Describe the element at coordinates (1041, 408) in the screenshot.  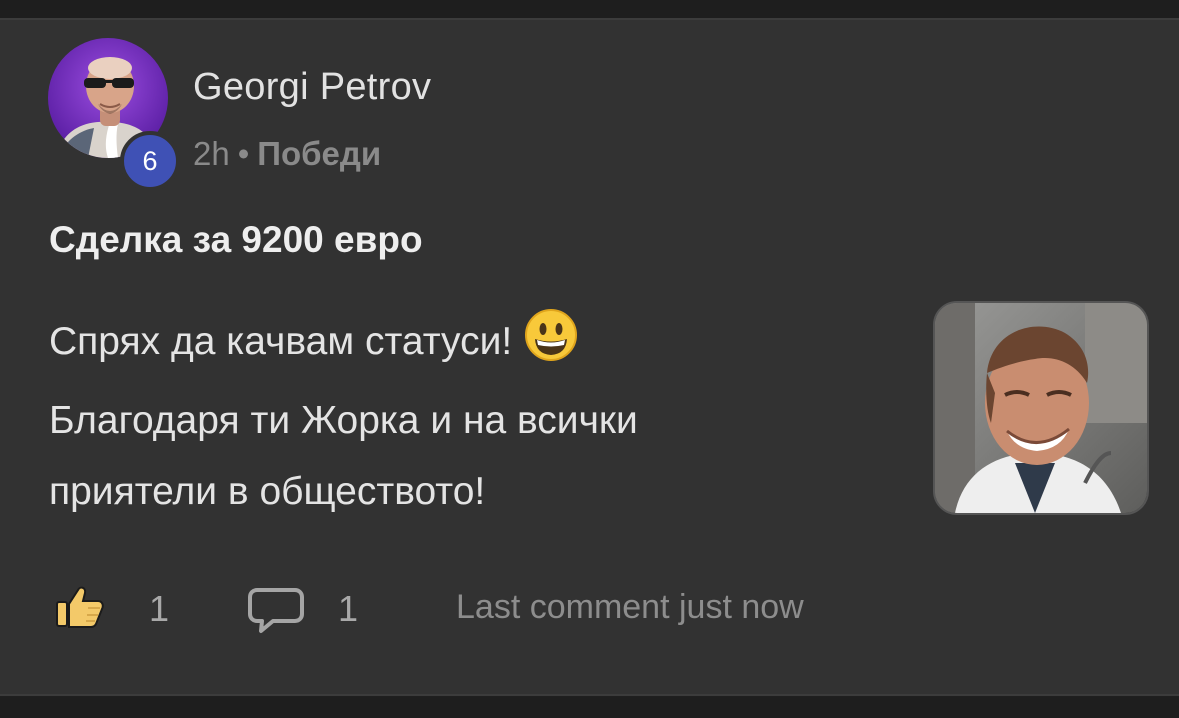
I see `post-image-thumbnail` at that location.